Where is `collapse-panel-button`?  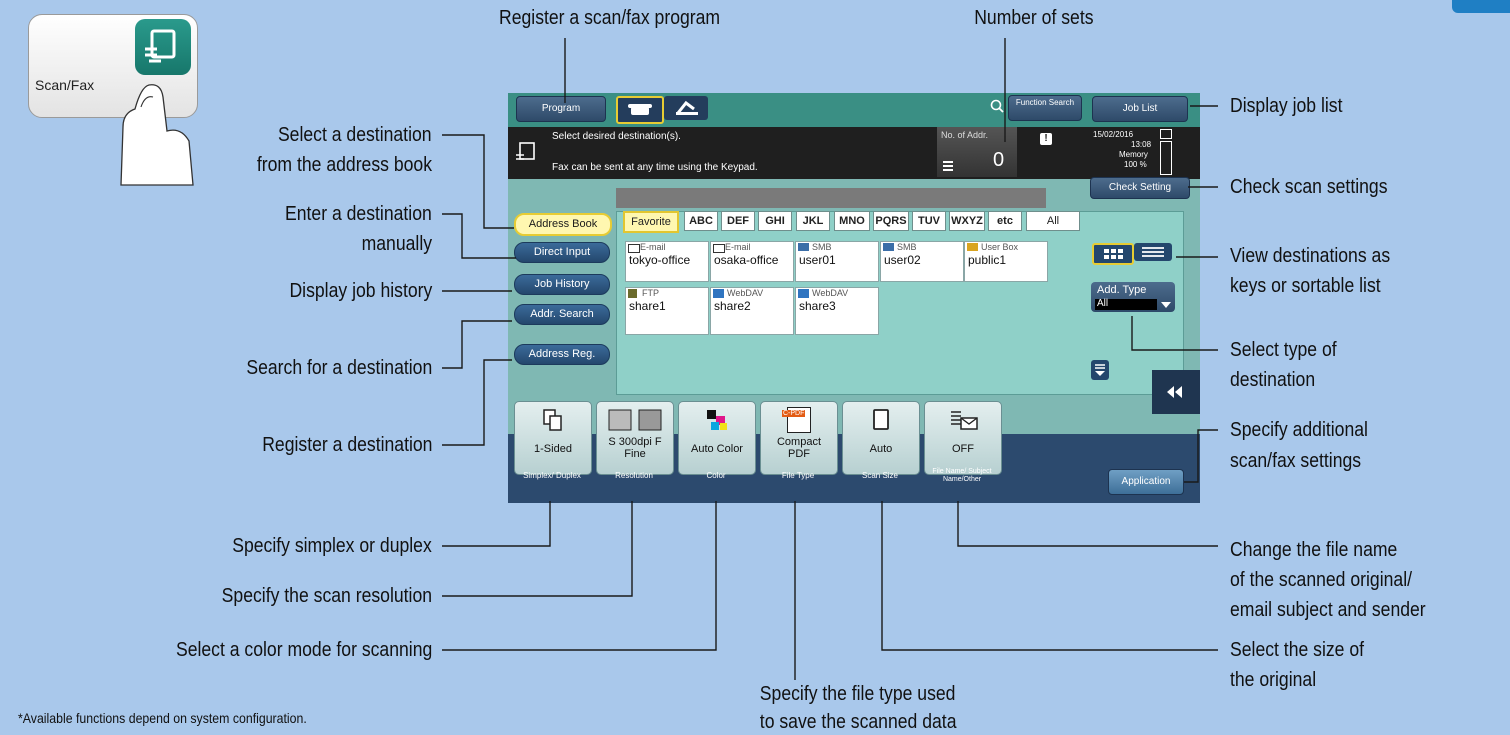 collapse-panel-button is located at coordinates (1176, 392).